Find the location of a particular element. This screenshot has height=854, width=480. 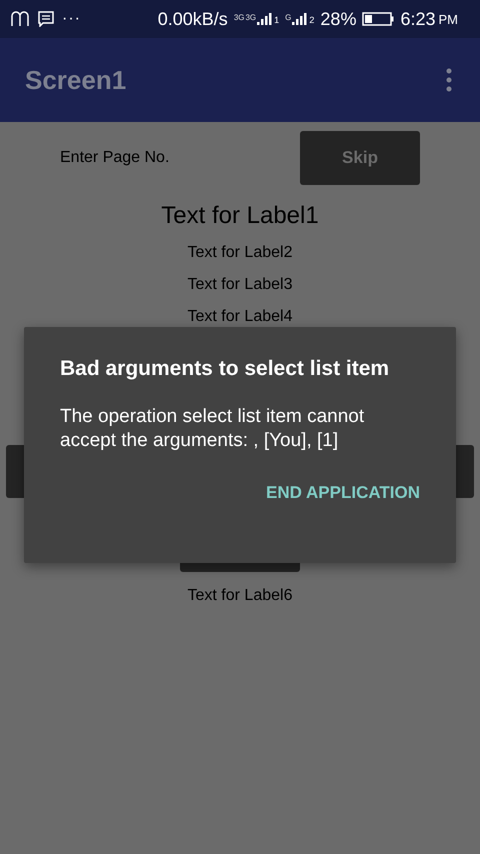

menu-icon is located at coordinates (449, 80).